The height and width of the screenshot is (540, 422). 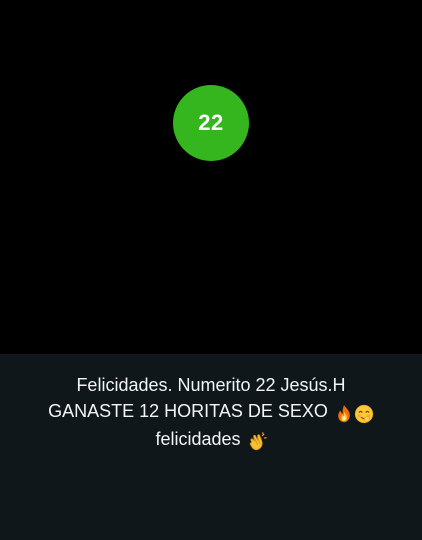 I want to click on clapping-hands-emoji-icon, so click(x=257, y=442).